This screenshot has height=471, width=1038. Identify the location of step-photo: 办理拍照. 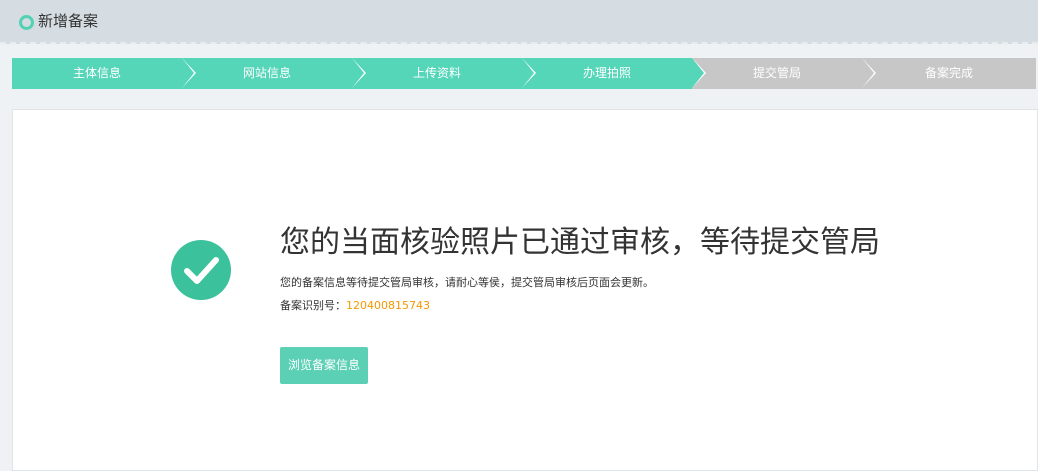
(614, 73).